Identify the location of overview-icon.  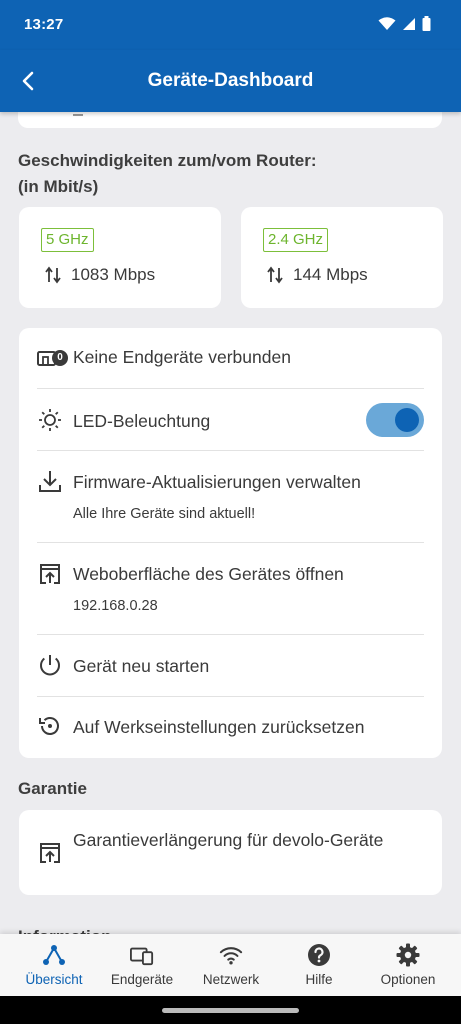
(54, 955).